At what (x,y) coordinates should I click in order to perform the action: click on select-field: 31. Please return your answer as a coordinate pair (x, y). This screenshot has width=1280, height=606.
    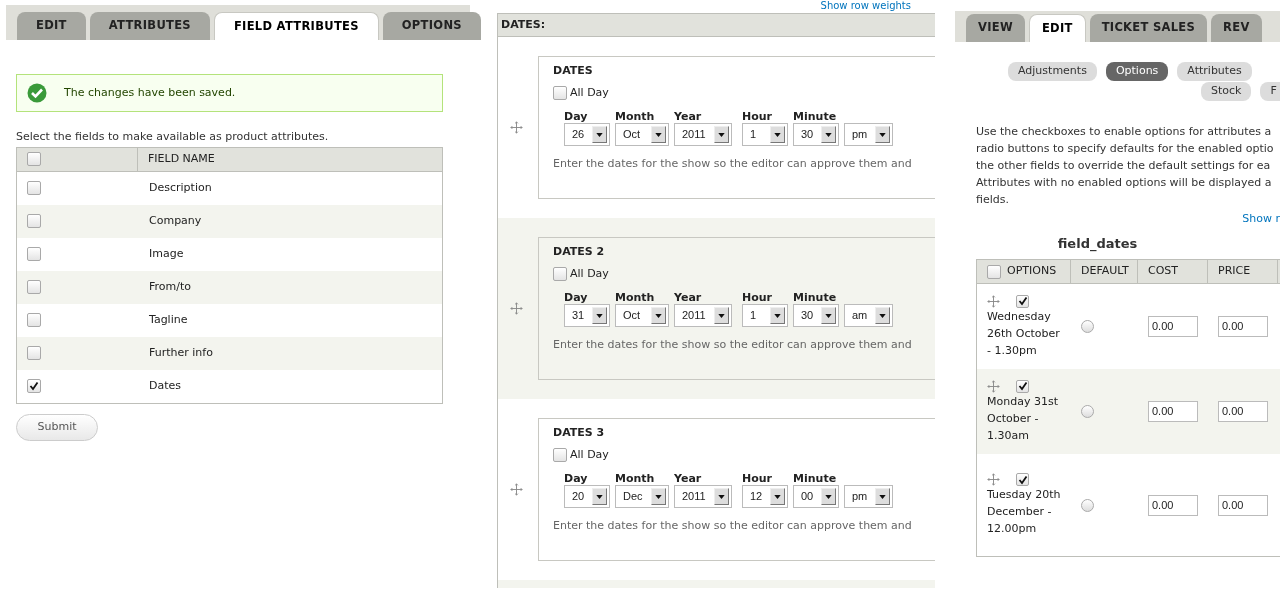
    Looking at the image, I should click on (587, 315).